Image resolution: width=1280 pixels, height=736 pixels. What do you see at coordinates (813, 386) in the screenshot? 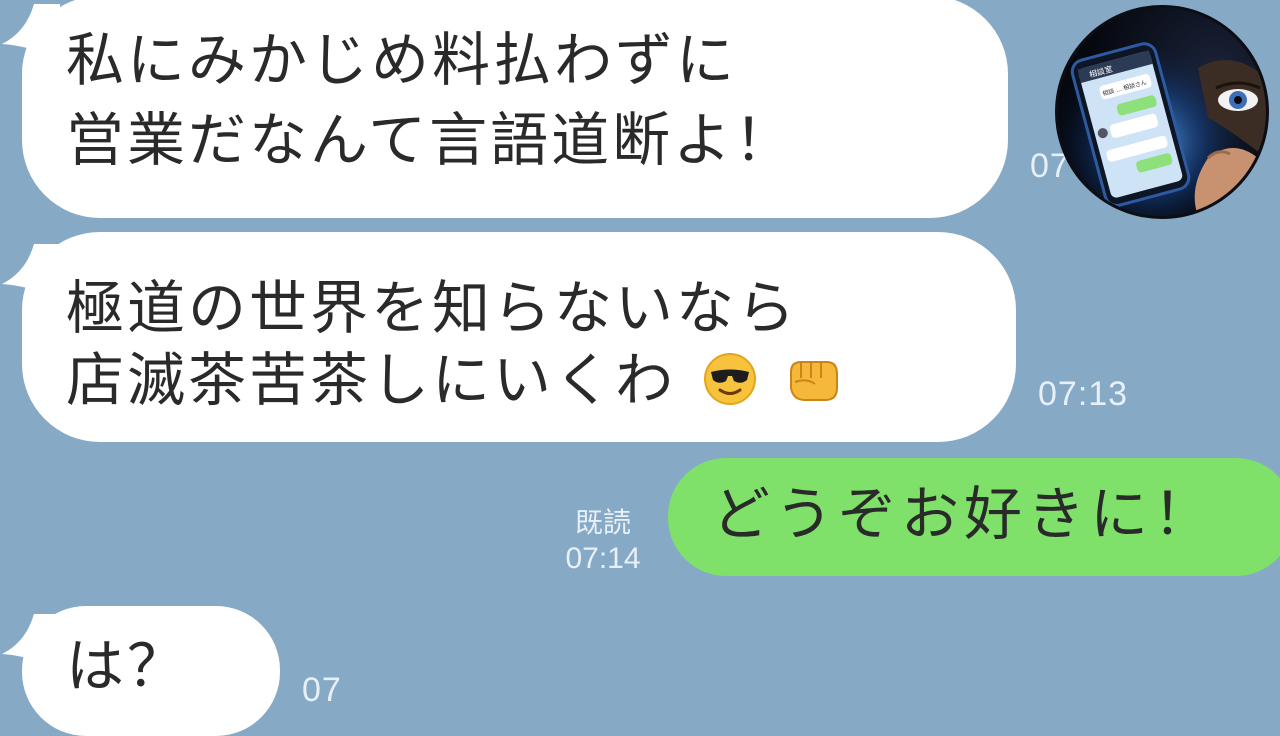
I see `oncoming-fist-icon` at bounding box center [813, 386].